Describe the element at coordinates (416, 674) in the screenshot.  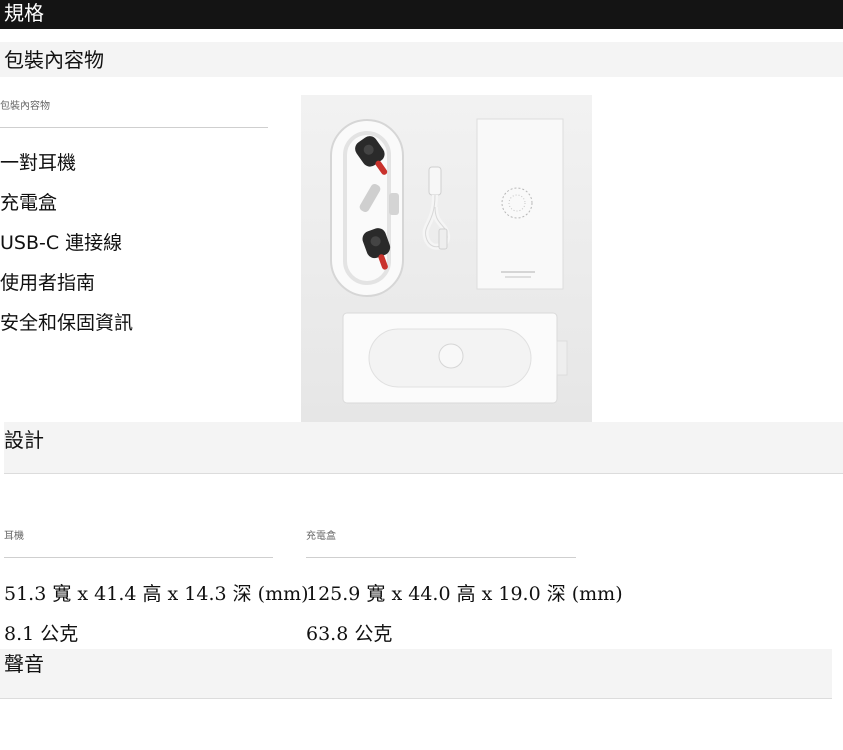
I see `sound-section-header: 聲音` at that location.